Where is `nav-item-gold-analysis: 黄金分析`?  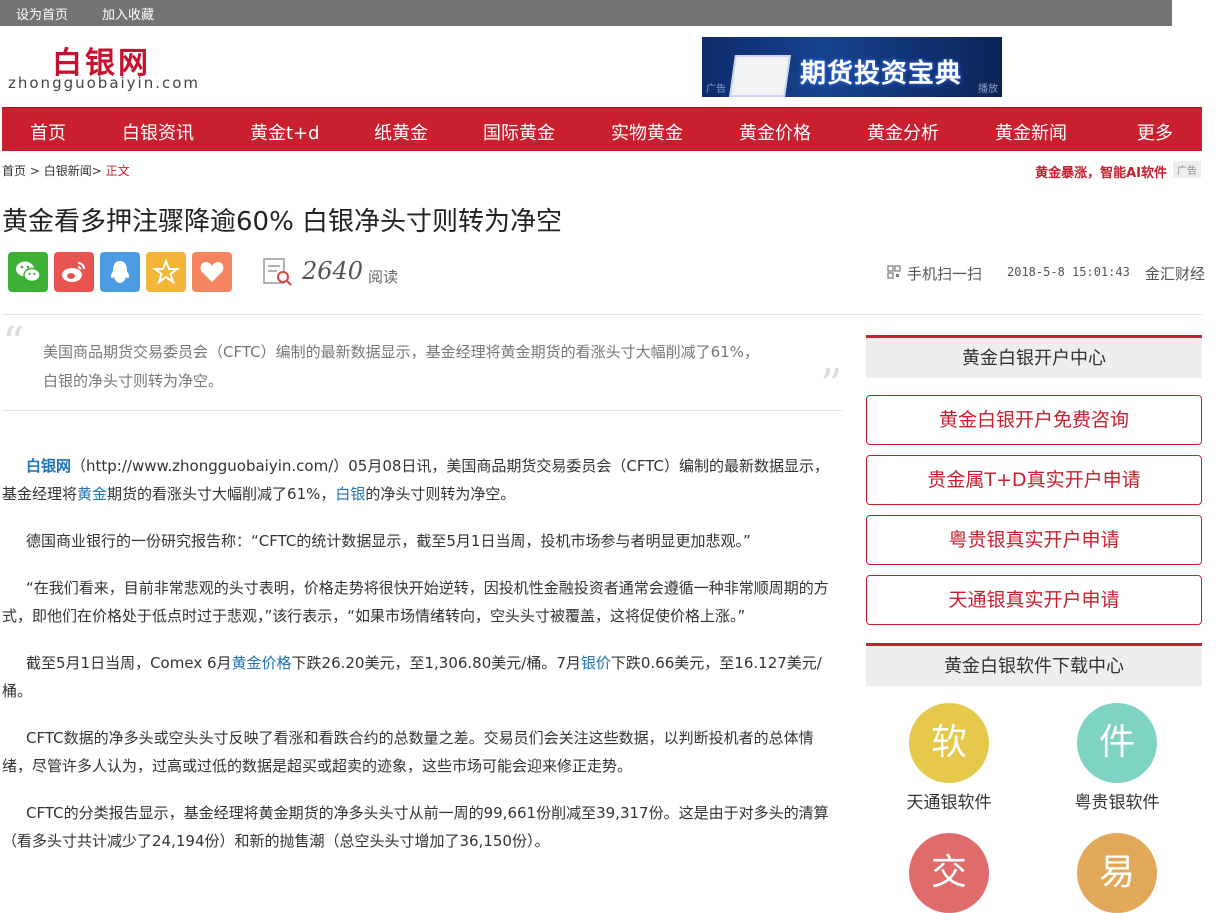
nav-item-gold-analysis: 黄金分析 is located at coordinates (903, 132).